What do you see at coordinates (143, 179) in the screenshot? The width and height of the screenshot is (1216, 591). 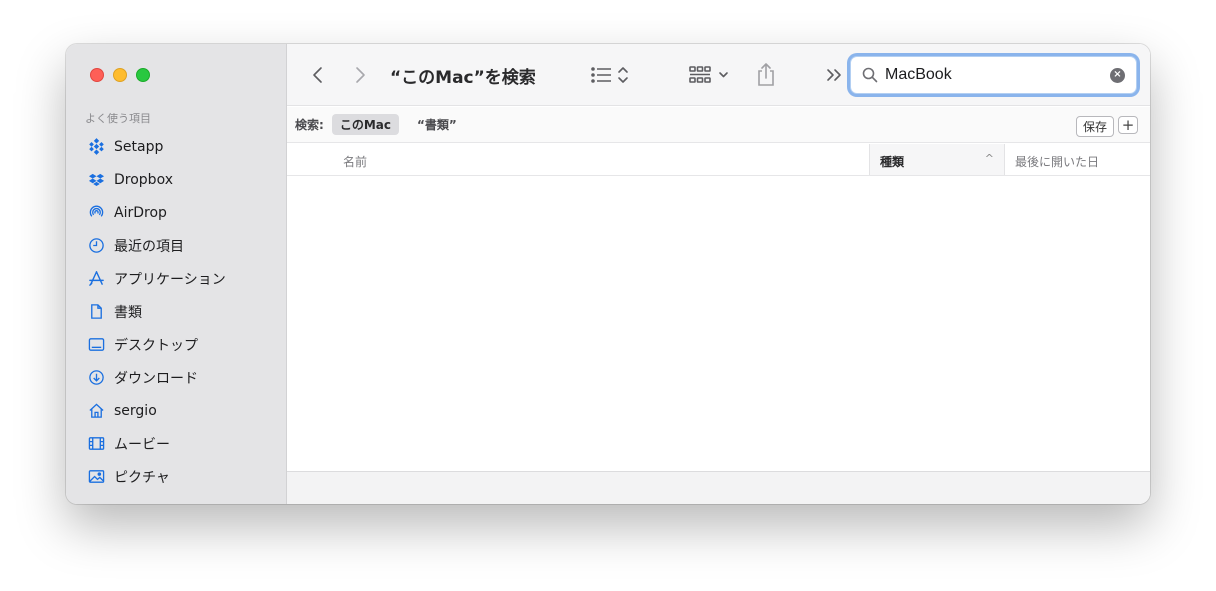 I see `sidebar-item-label: Dropbox` at bounding box center [143, 179].